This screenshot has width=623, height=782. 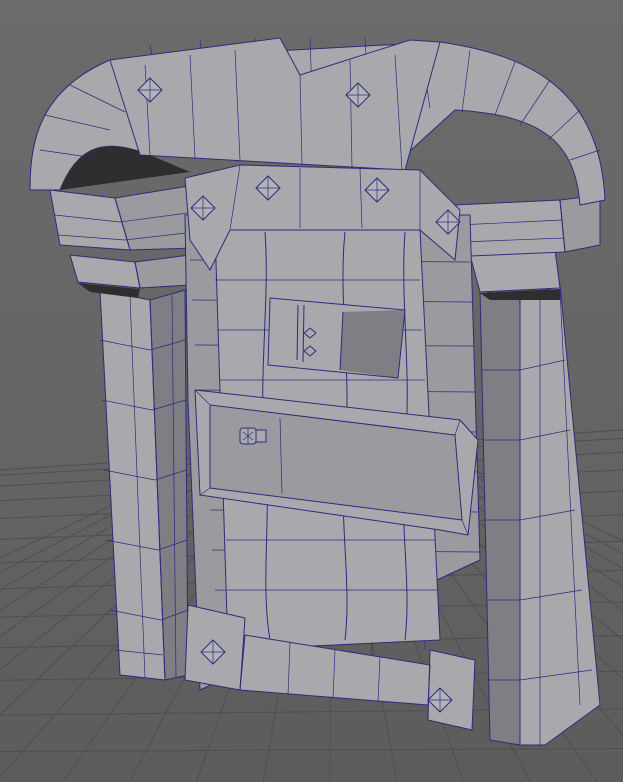 What do you see at coordinates (253, 436) in the screenshot?
I see `padlock-icon` at bounding box center [253, 436].